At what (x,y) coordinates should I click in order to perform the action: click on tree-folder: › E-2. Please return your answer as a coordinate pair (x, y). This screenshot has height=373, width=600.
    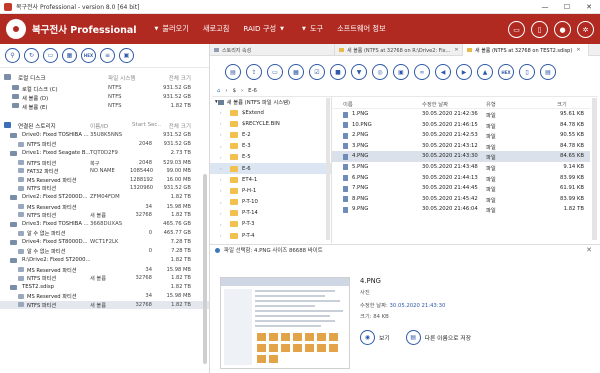
    Looking at the image, I should click on (270, 134).